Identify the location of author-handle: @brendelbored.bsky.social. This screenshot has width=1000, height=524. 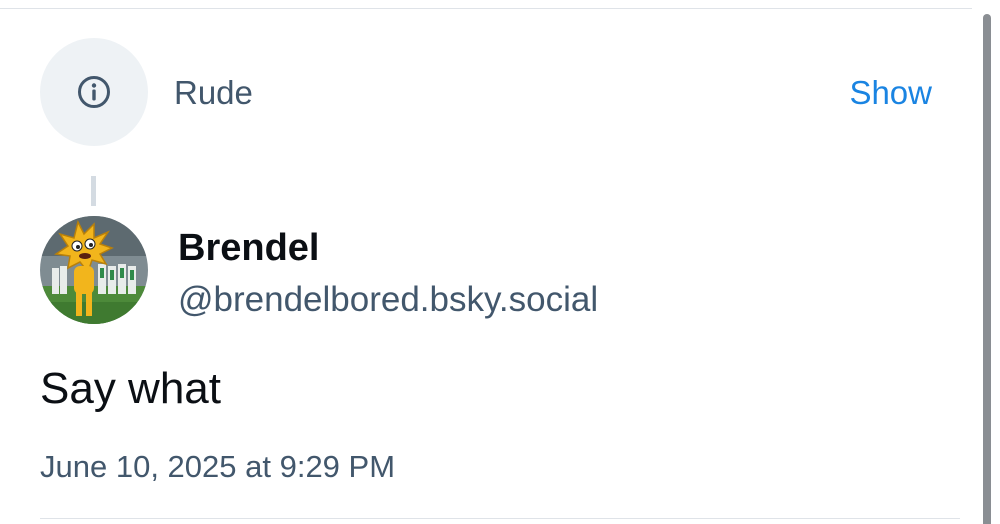
(388, 300).